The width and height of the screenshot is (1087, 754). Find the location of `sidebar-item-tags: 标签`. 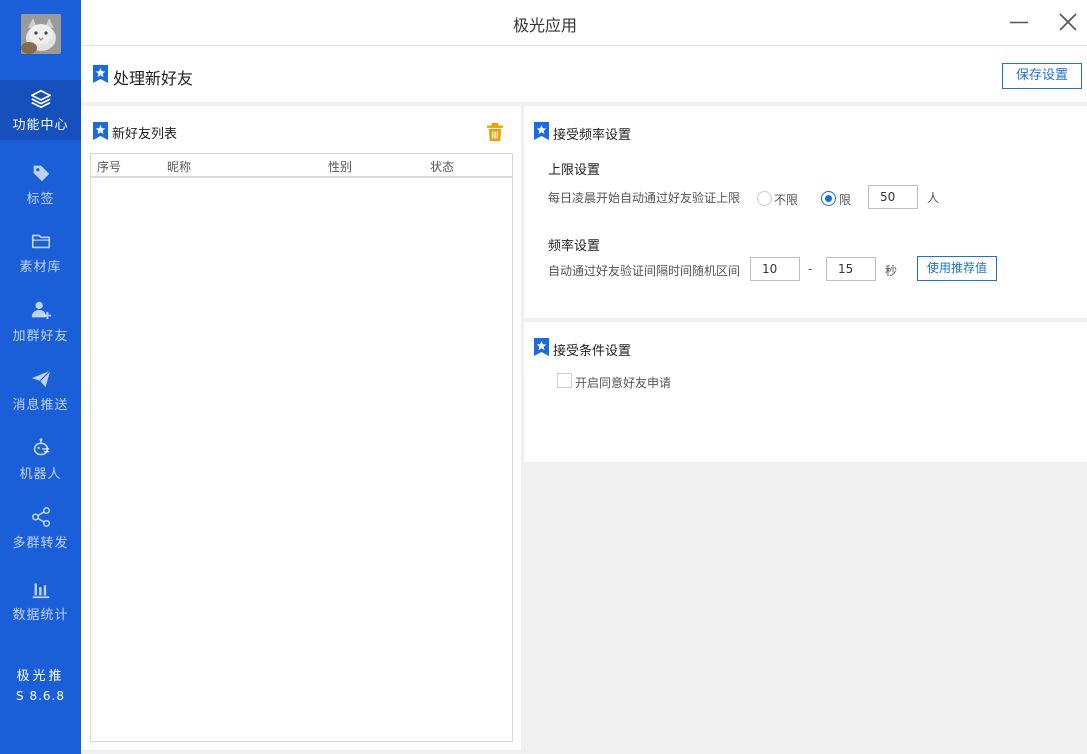

sidebar-item-tags: 标签 is located at coordinates (40, 184).